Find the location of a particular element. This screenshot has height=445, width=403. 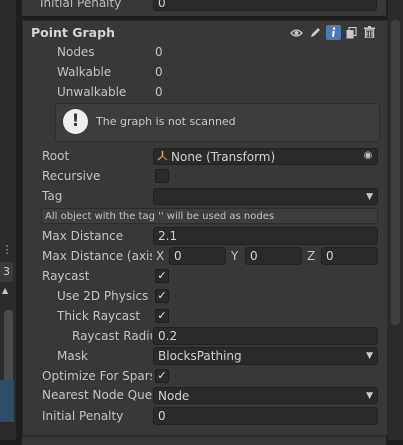

axis-x-field: 0 is located at coordinates (197, 256).